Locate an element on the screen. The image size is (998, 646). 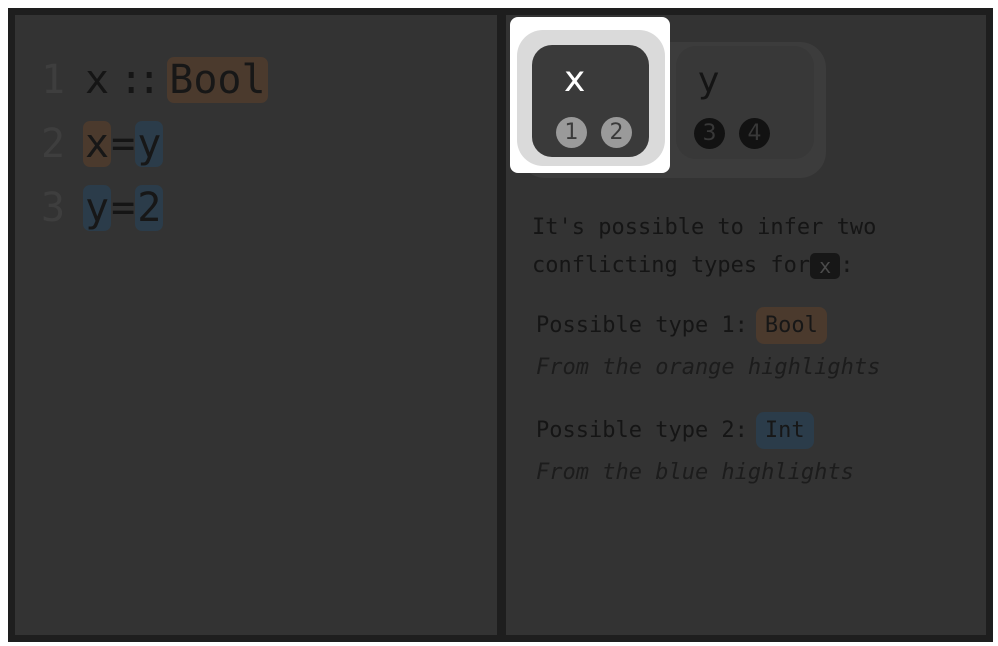
line-number: 1 is located at coordinates (53, 80).